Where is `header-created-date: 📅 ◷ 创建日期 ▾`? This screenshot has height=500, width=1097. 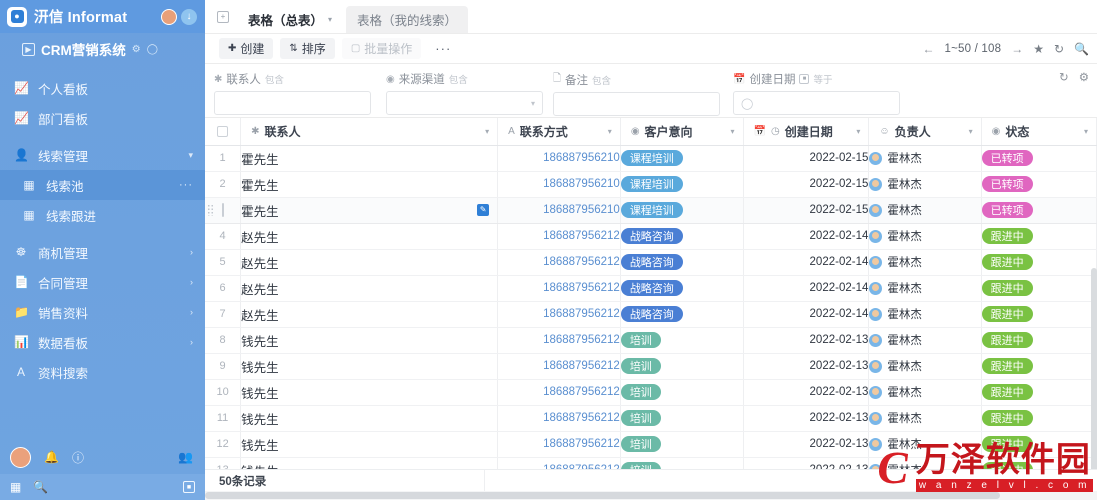
header-created-date: 📅 ◷ 创建日期 ▾ is located at coordinates (806, 132).